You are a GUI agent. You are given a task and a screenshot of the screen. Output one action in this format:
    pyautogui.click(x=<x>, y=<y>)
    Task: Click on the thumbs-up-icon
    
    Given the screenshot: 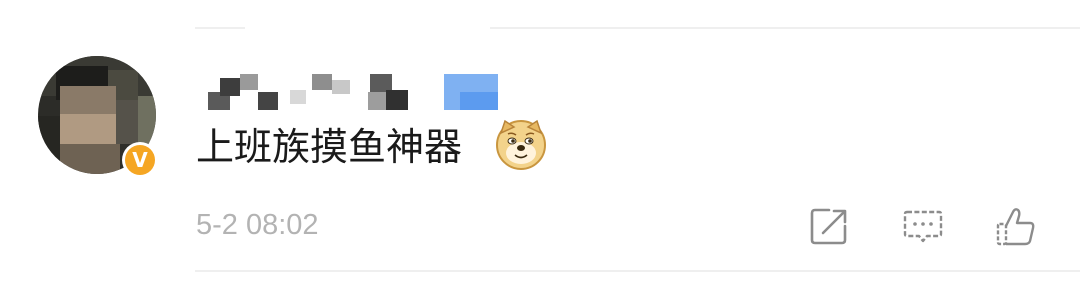 What is the action you would take?
    pyautogui.click(x=1015, y=227)
    